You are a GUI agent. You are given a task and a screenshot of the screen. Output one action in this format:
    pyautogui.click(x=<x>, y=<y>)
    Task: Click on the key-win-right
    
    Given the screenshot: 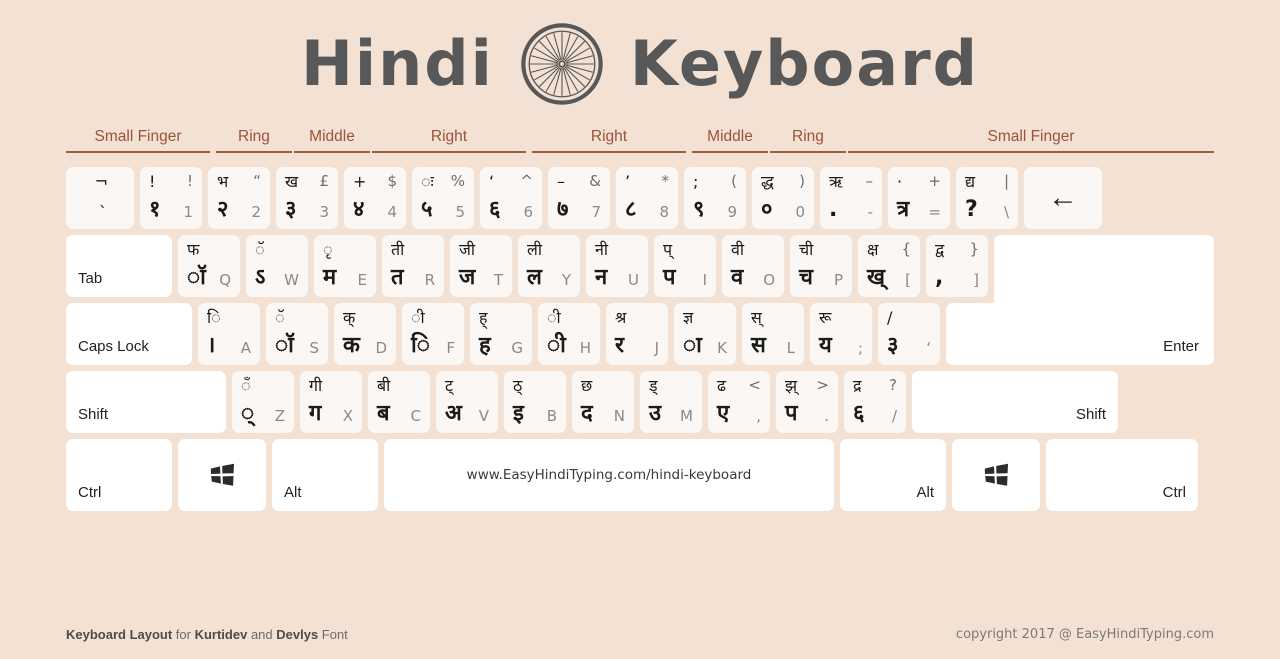 What is the action you would take?
    pyautogui.click(x=996, y=475)
    